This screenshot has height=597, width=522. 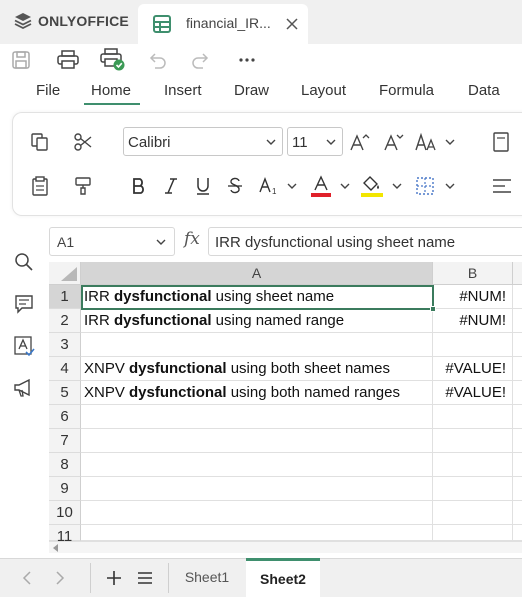 What do you see at coordinates (192, 239) in the screenshot?
I see `insert-function-button: fx` at bounding box center [192, 239].